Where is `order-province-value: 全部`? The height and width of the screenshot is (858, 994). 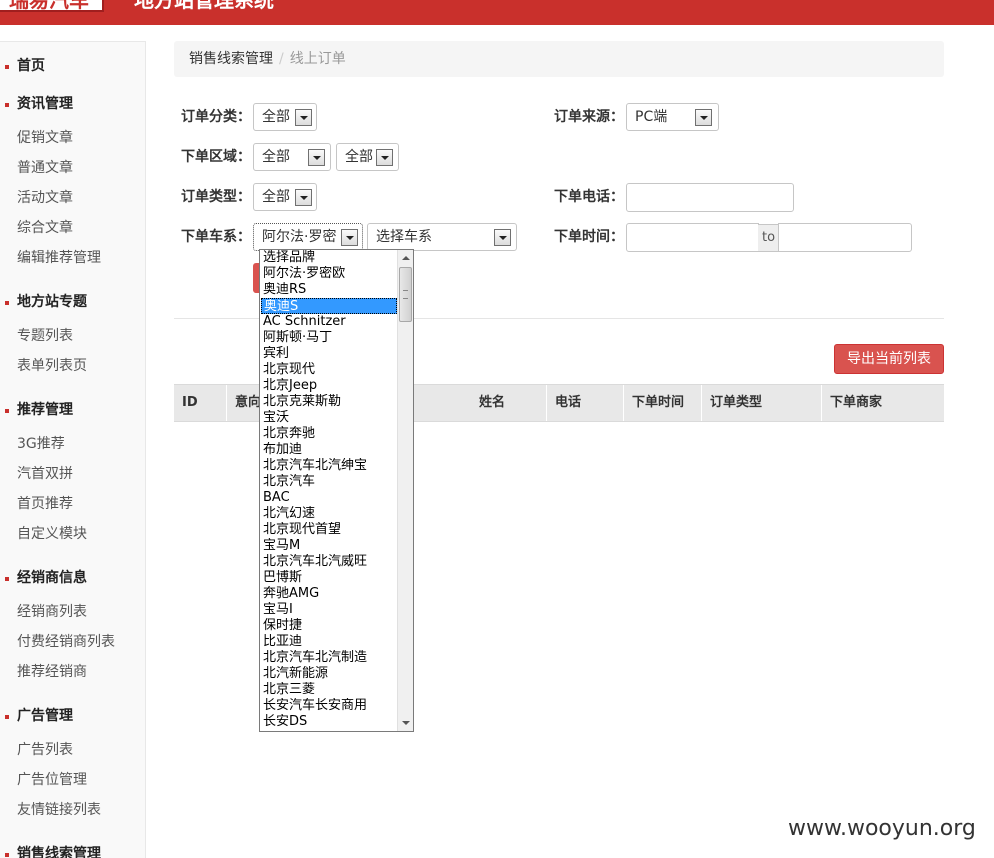 order-province-value: 全部 is located at coordinates (276, 157).